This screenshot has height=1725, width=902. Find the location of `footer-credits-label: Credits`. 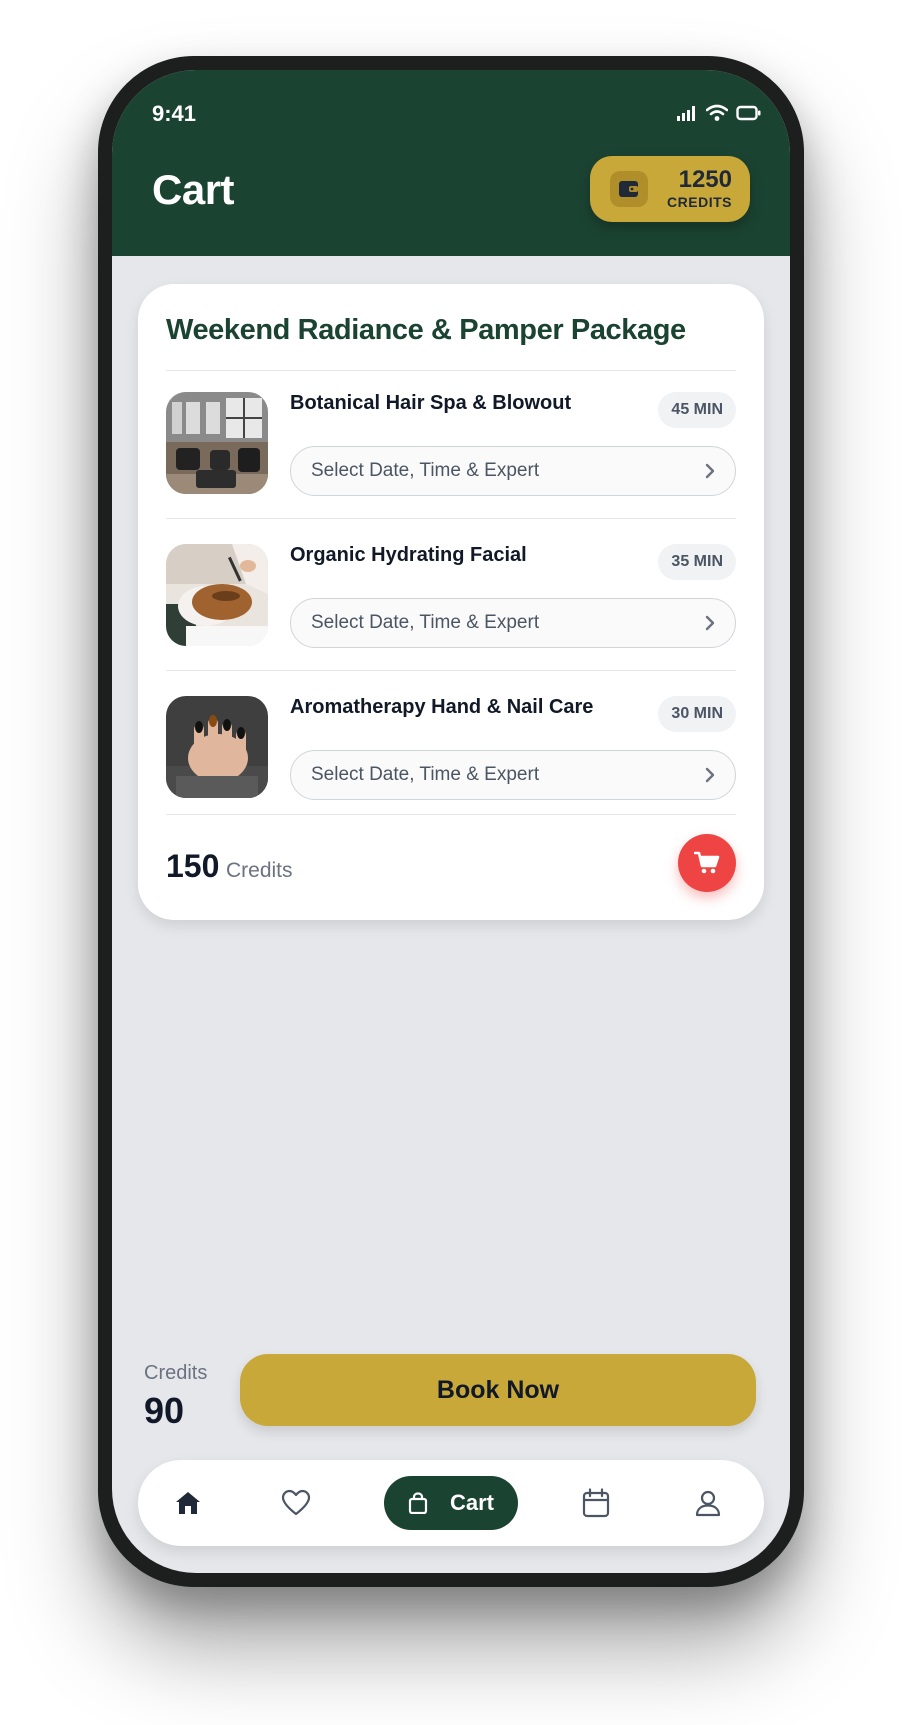

footer-credits-label: Credits is located at coordinates (176, 1373).